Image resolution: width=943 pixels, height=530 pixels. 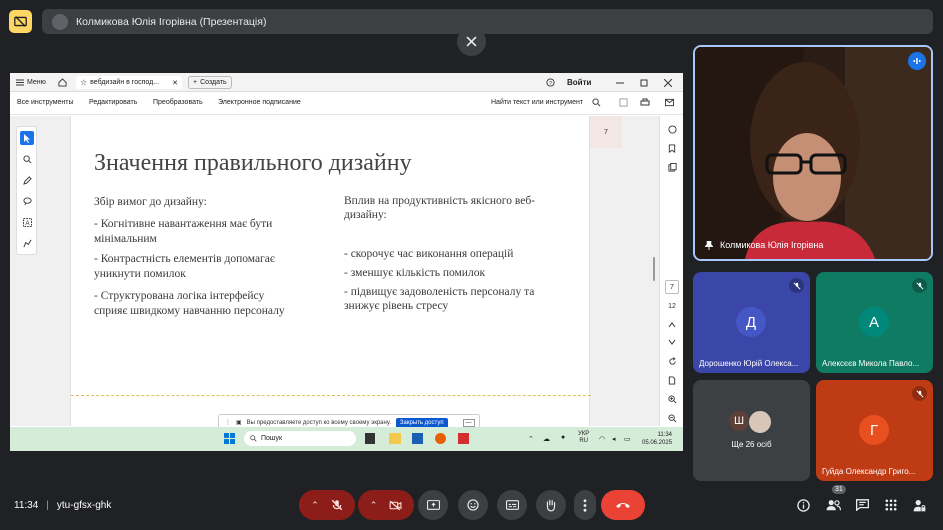 What do you see at coordinates (512, 505) in the screenshot?
I see `captions-button` at bounding box center [512, 505].